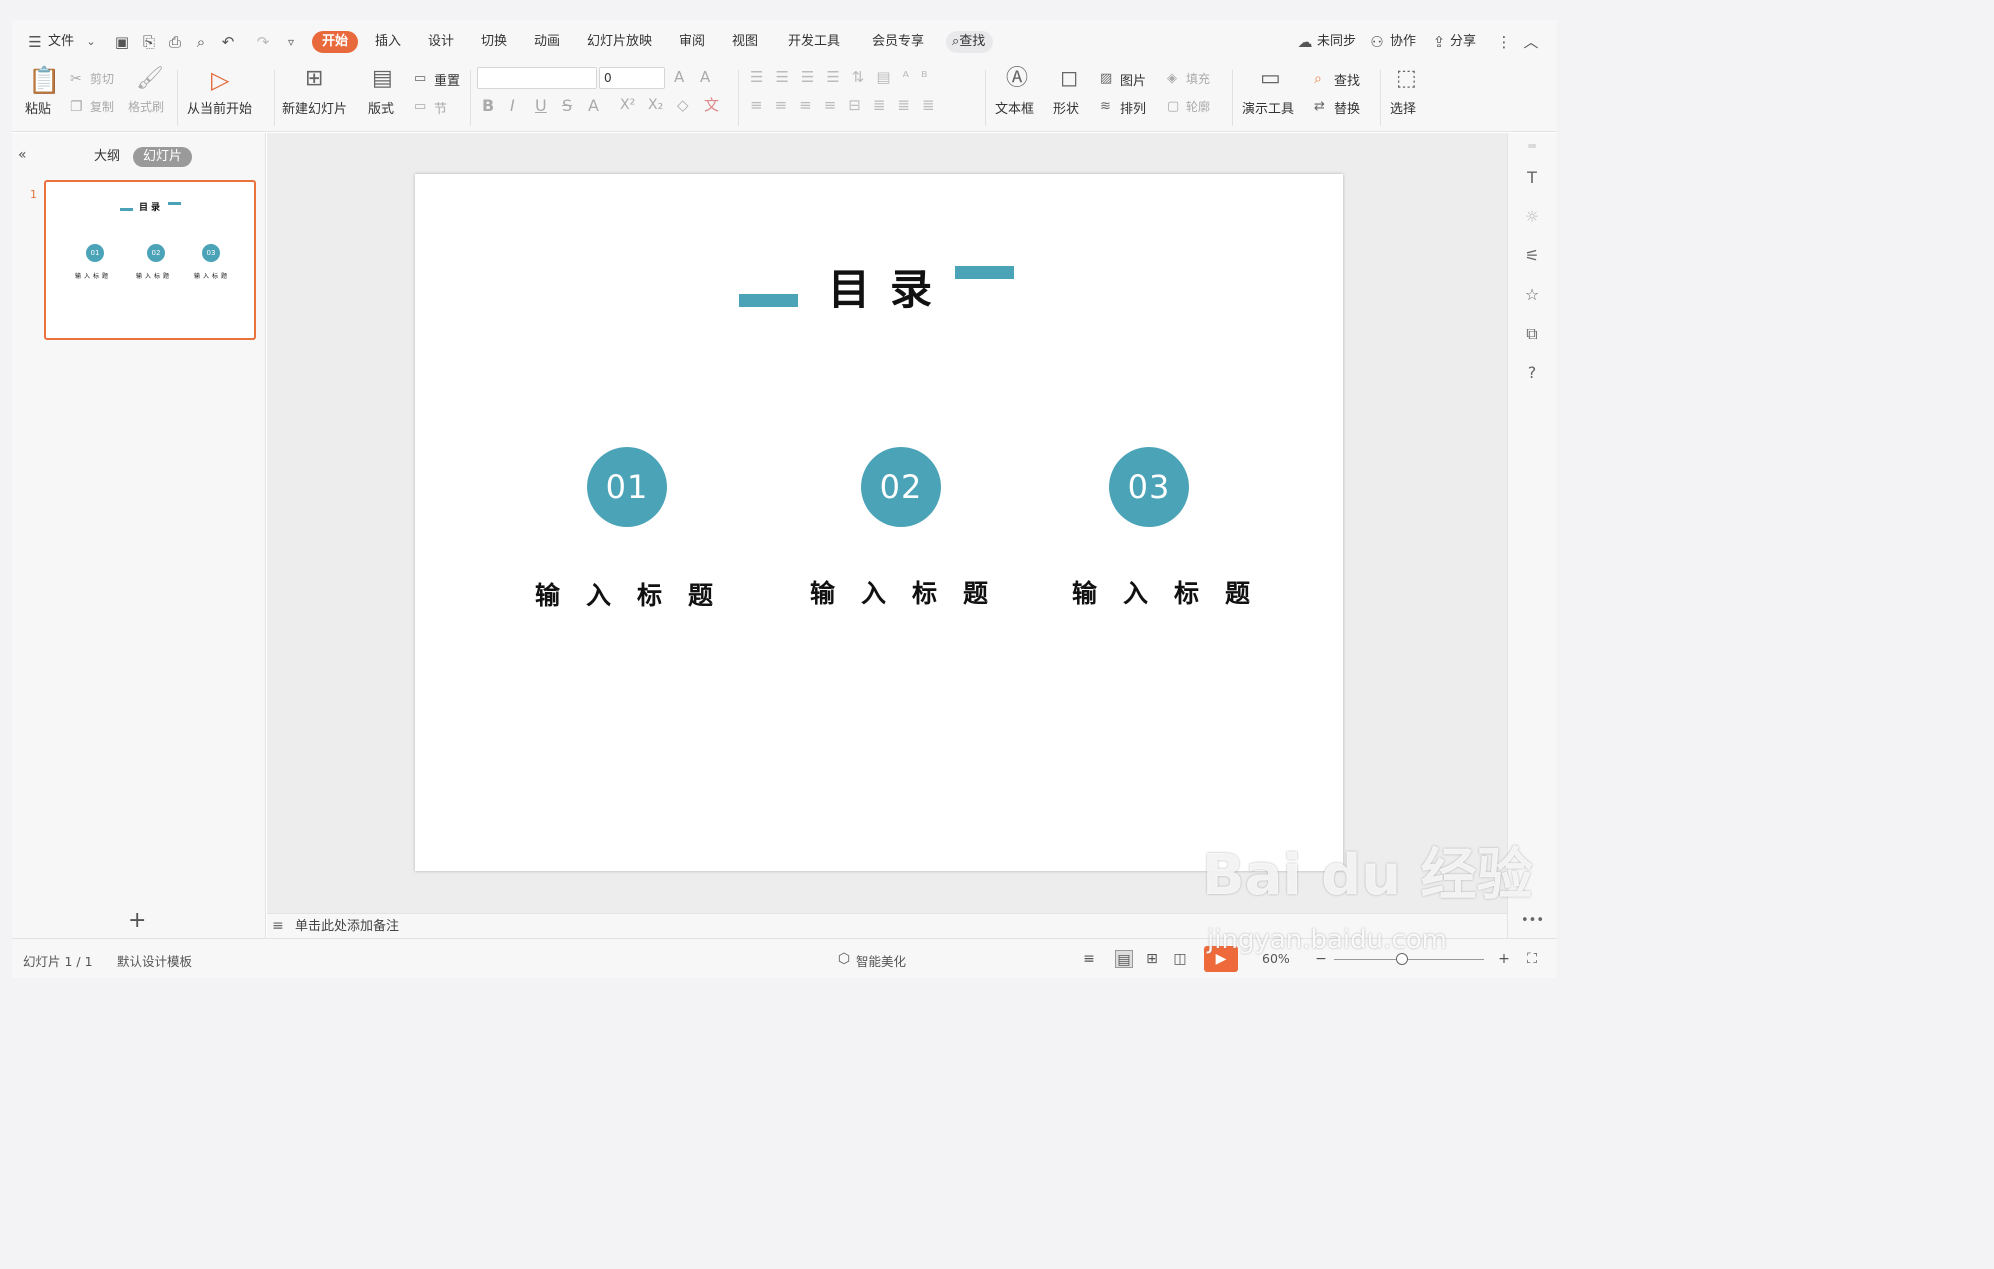 The width and height of the screenshot is (1994, 1269). I want to click on superscript-icon: X², so click(627, 105).